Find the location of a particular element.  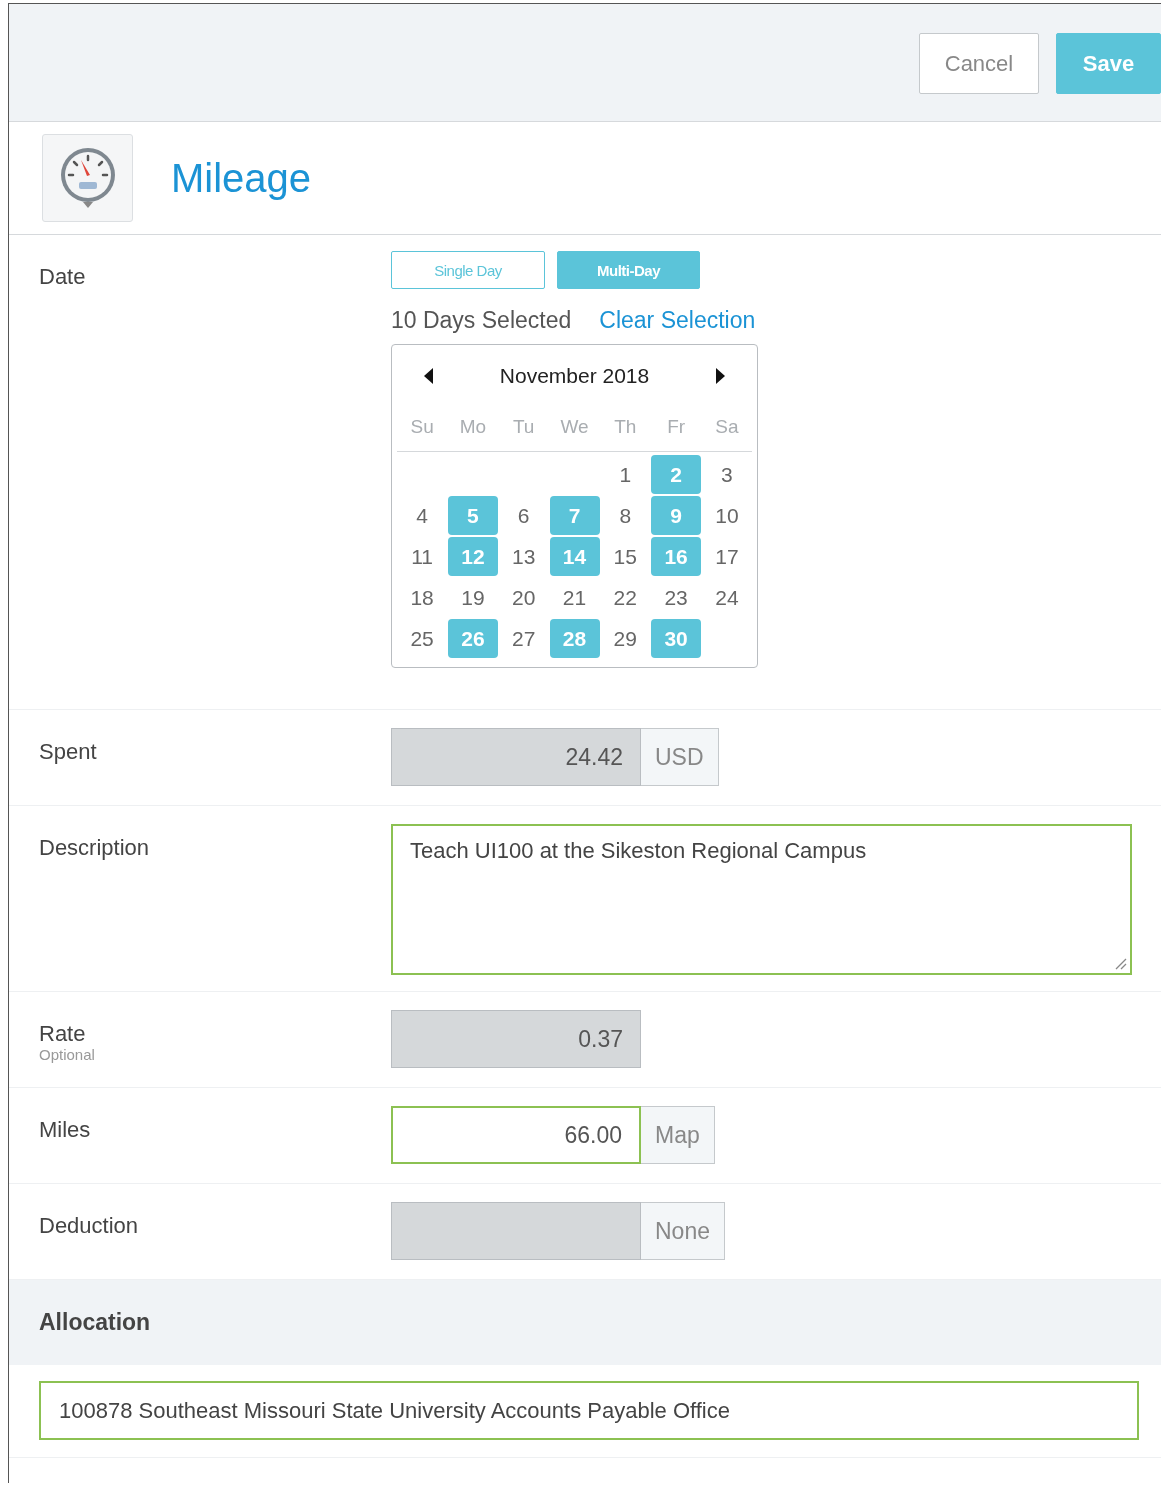

weekday-label: Su is located at coordinates (422, 426).